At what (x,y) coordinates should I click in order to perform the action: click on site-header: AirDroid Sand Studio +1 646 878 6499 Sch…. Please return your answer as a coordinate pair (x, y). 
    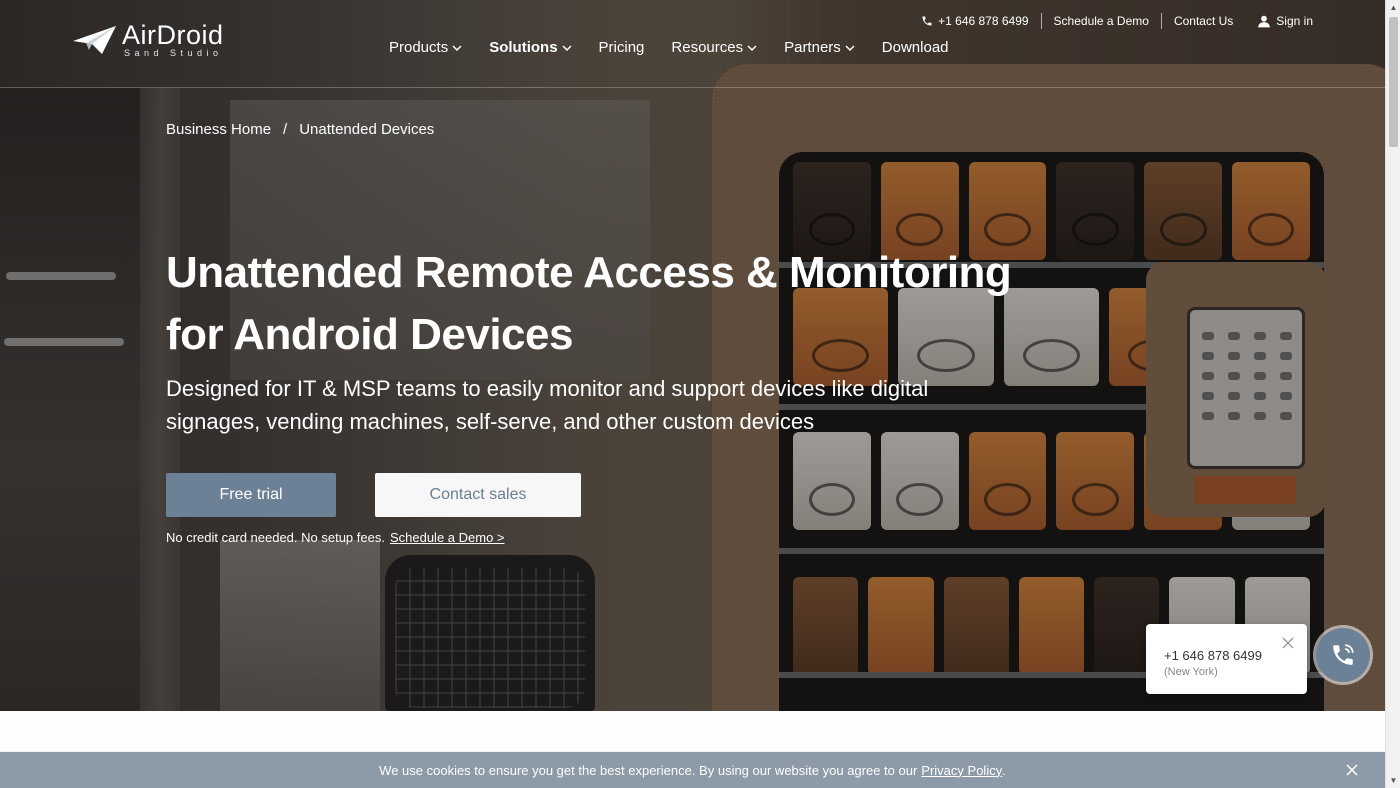
    Looking at the image, I should click on (692, 44).